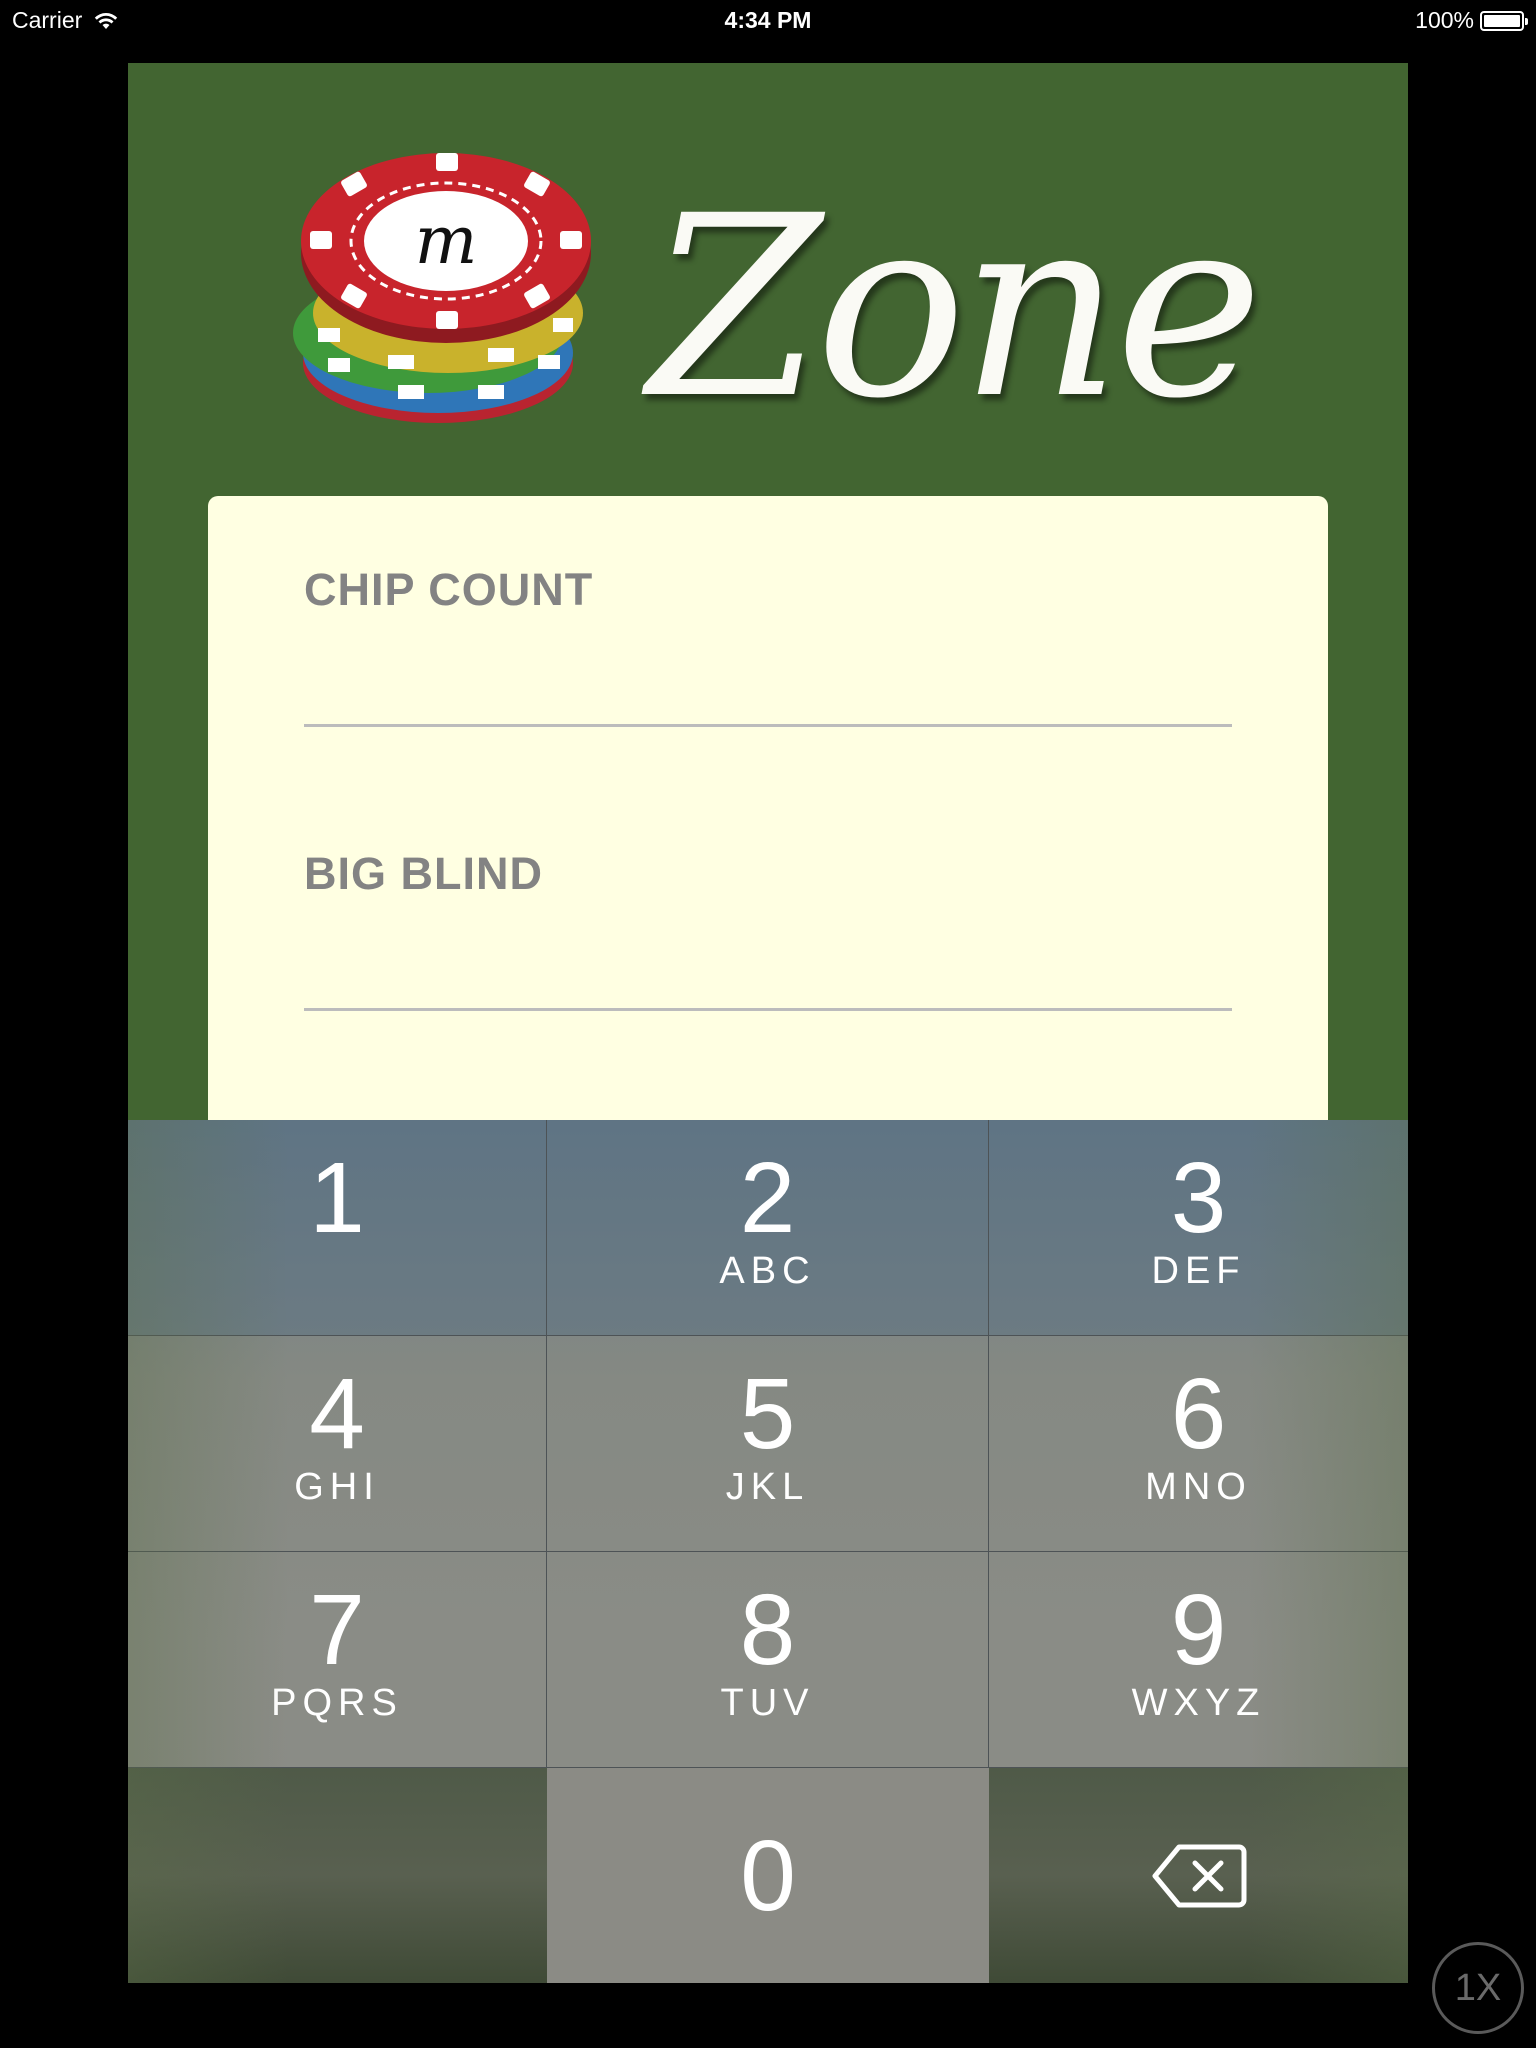 The image size is (1536, 2048). Describe the element at coordinates (767, 1414) in the screenshot. I see `key-digit: 5` at that location.